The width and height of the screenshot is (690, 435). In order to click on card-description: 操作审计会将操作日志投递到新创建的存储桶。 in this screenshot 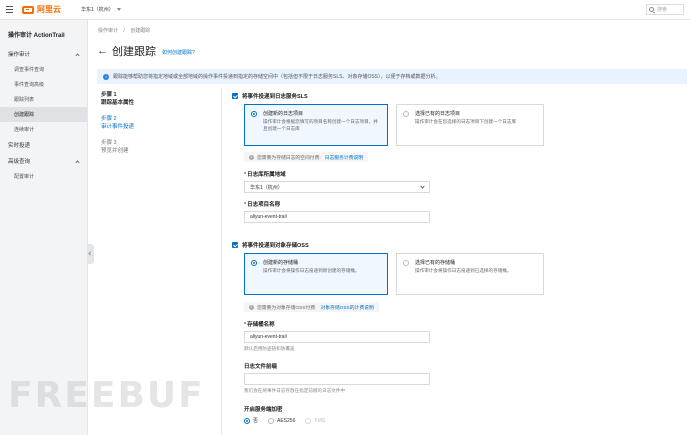, I will do `click(311, 270)`.